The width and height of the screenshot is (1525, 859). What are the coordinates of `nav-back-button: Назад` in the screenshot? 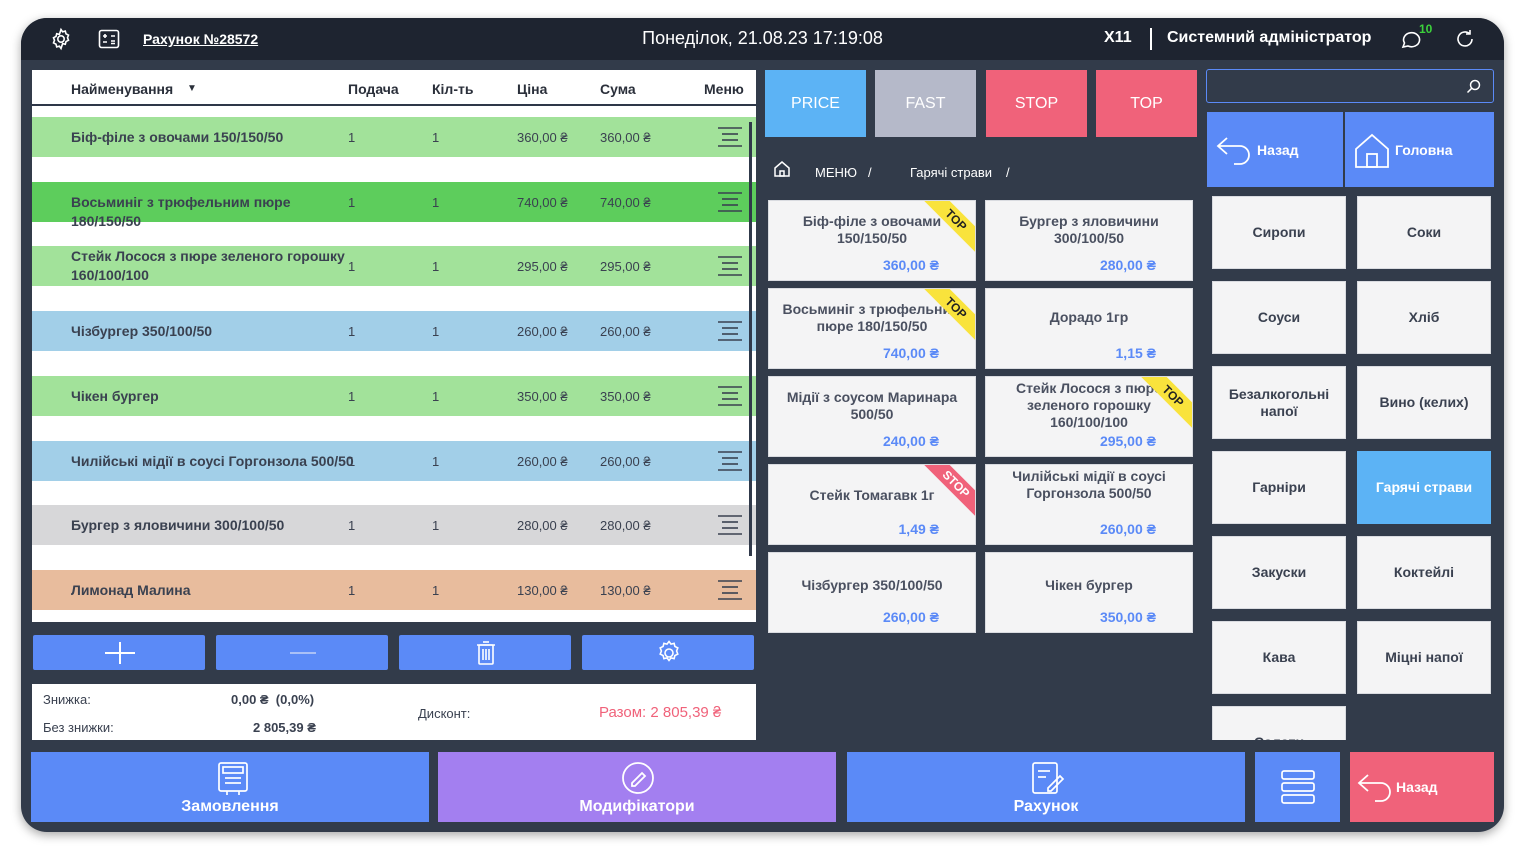 It's located at (1275, 149).